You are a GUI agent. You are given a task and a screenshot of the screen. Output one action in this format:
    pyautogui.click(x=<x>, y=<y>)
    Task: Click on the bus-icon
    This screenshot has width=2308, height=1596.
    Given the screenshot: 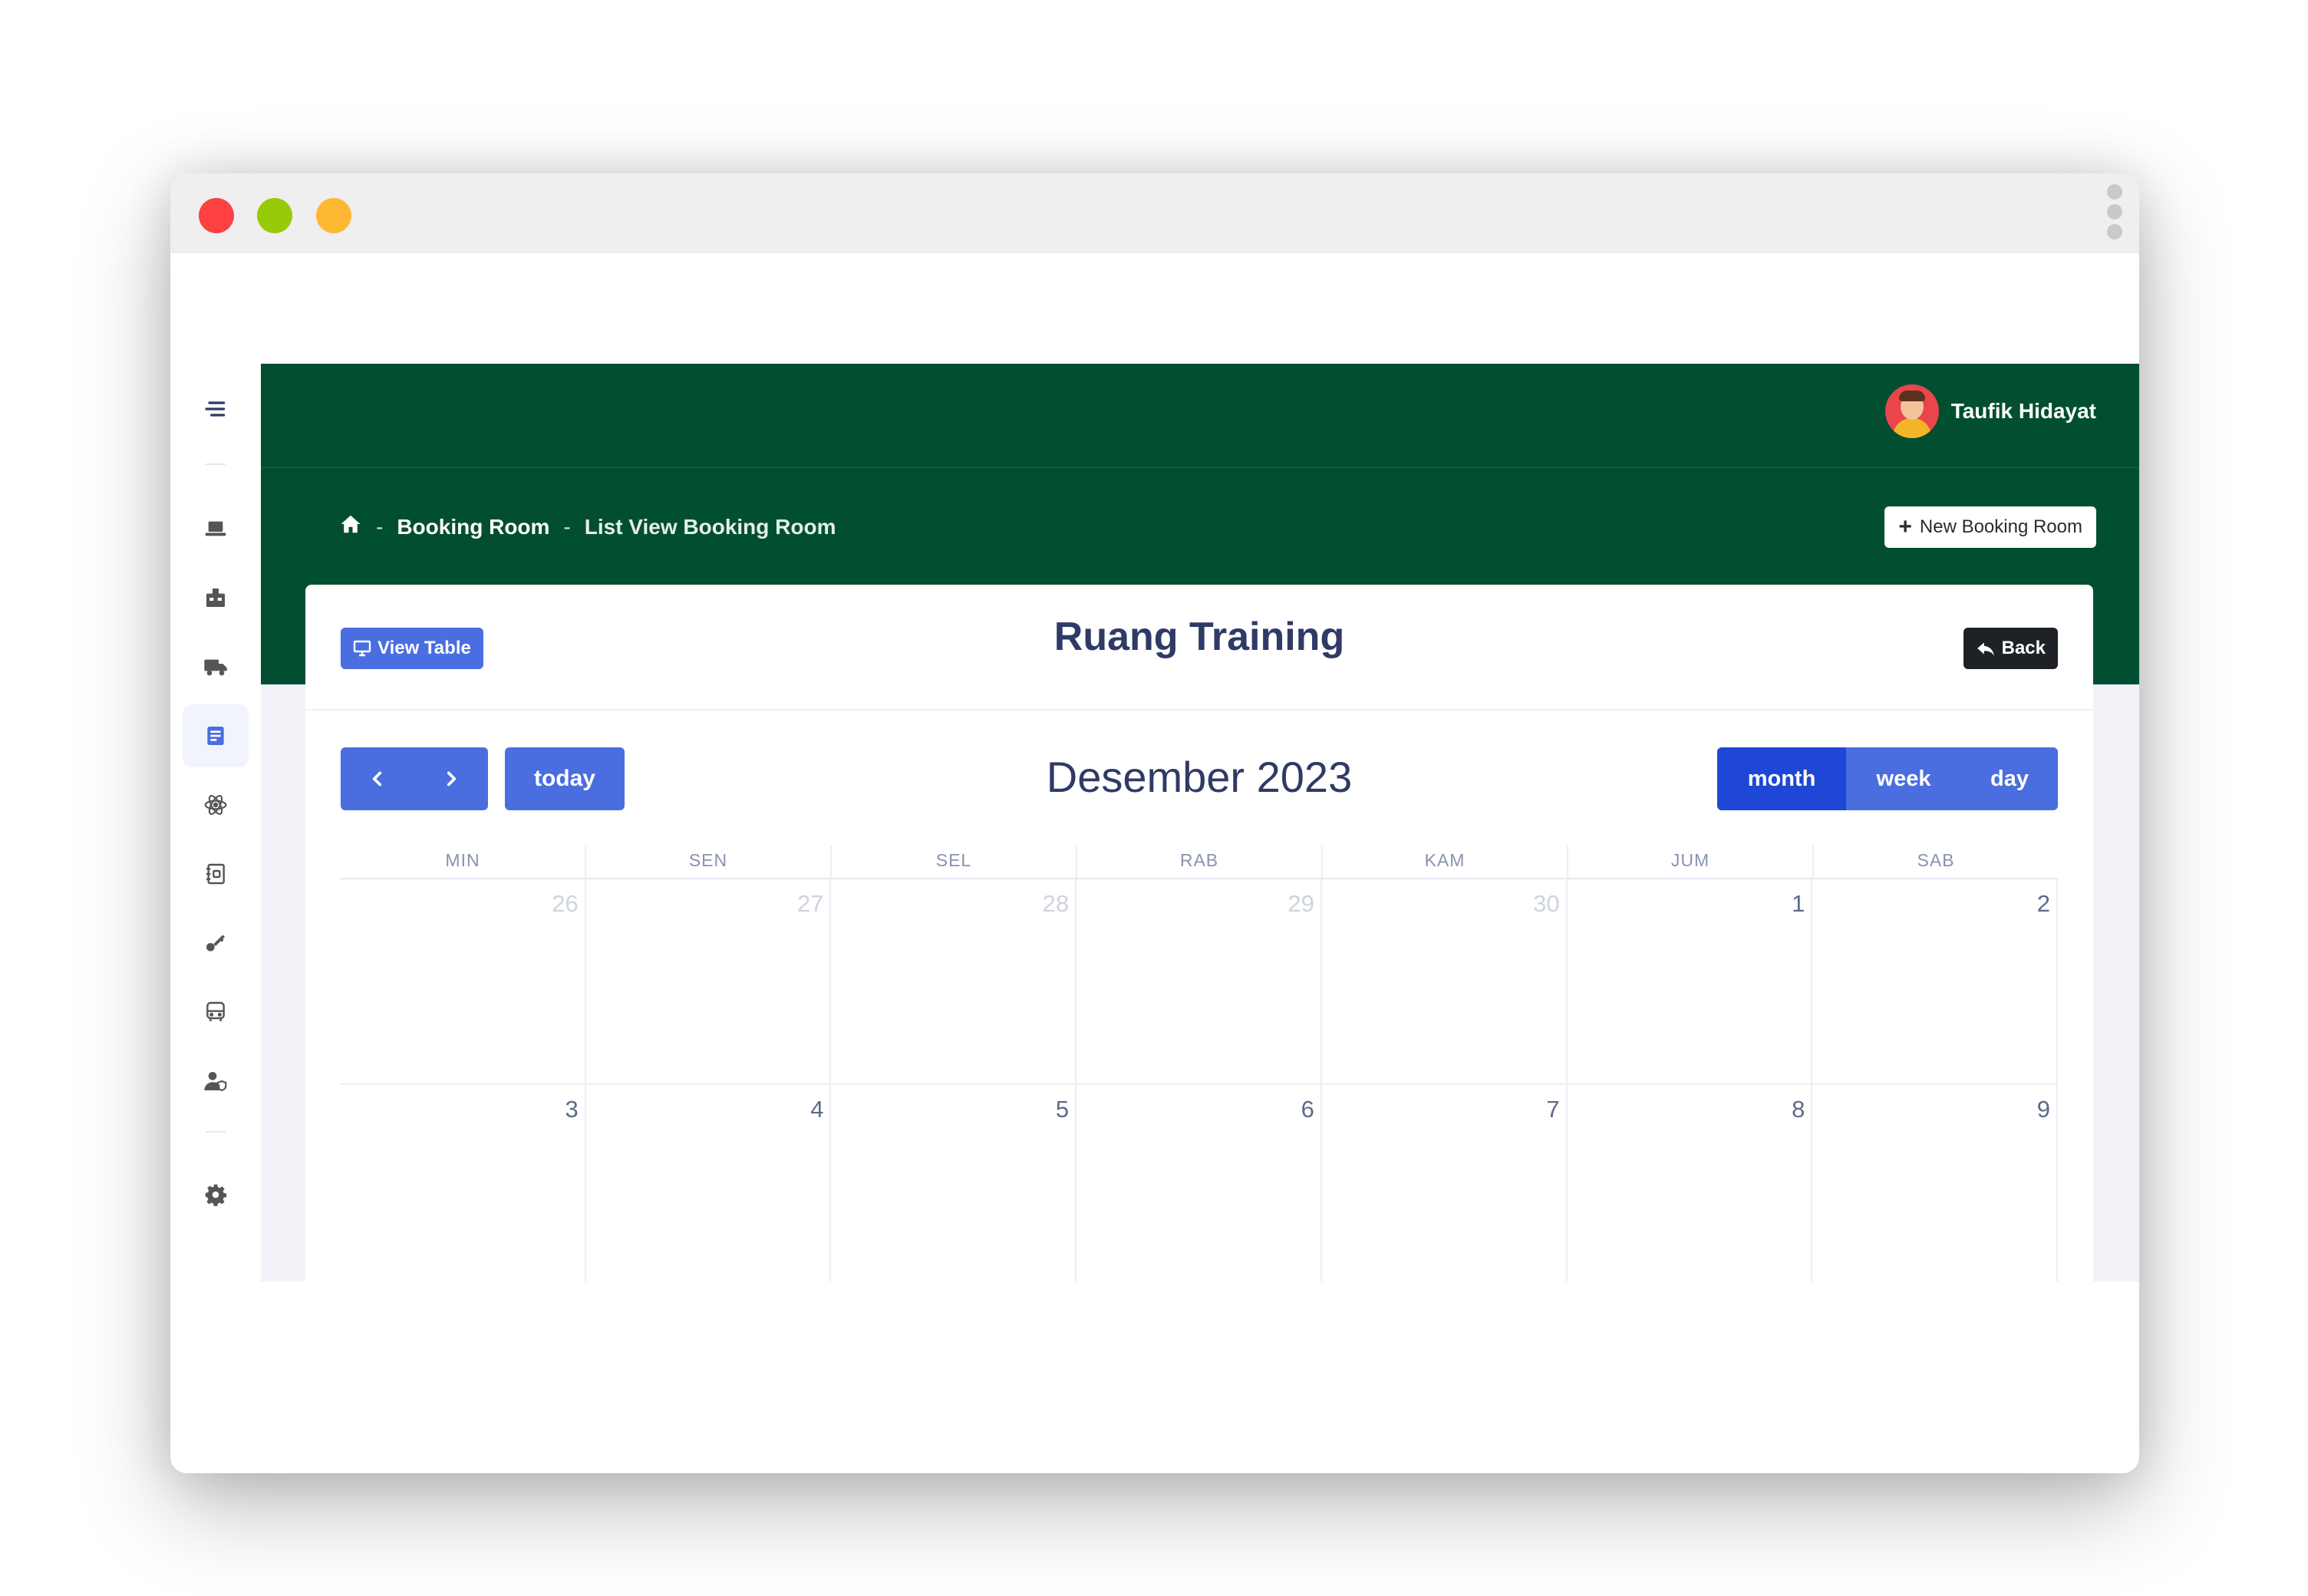 What is the action you would take?
    pyautogui.click(x=216, y=1011)
    